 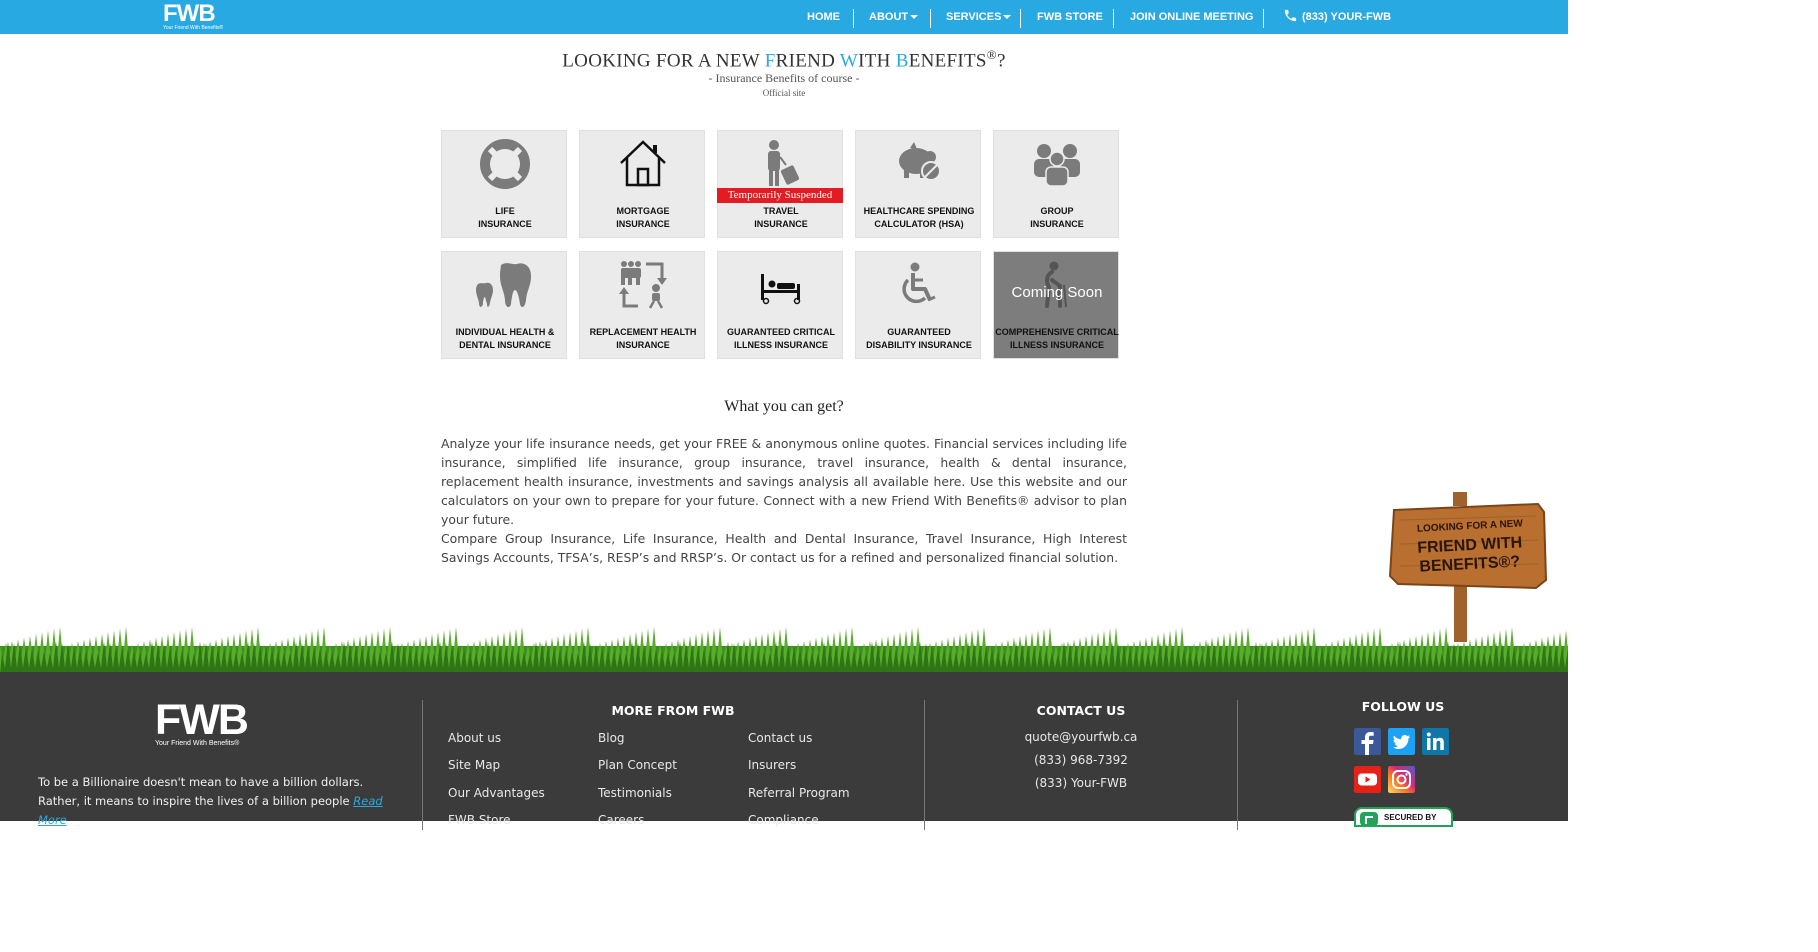 What do you see at coordinates (1081, 760) in the screenshot?
I see `contact-phone-number: (833) 968-7392` at bounding box center [1081, 760].